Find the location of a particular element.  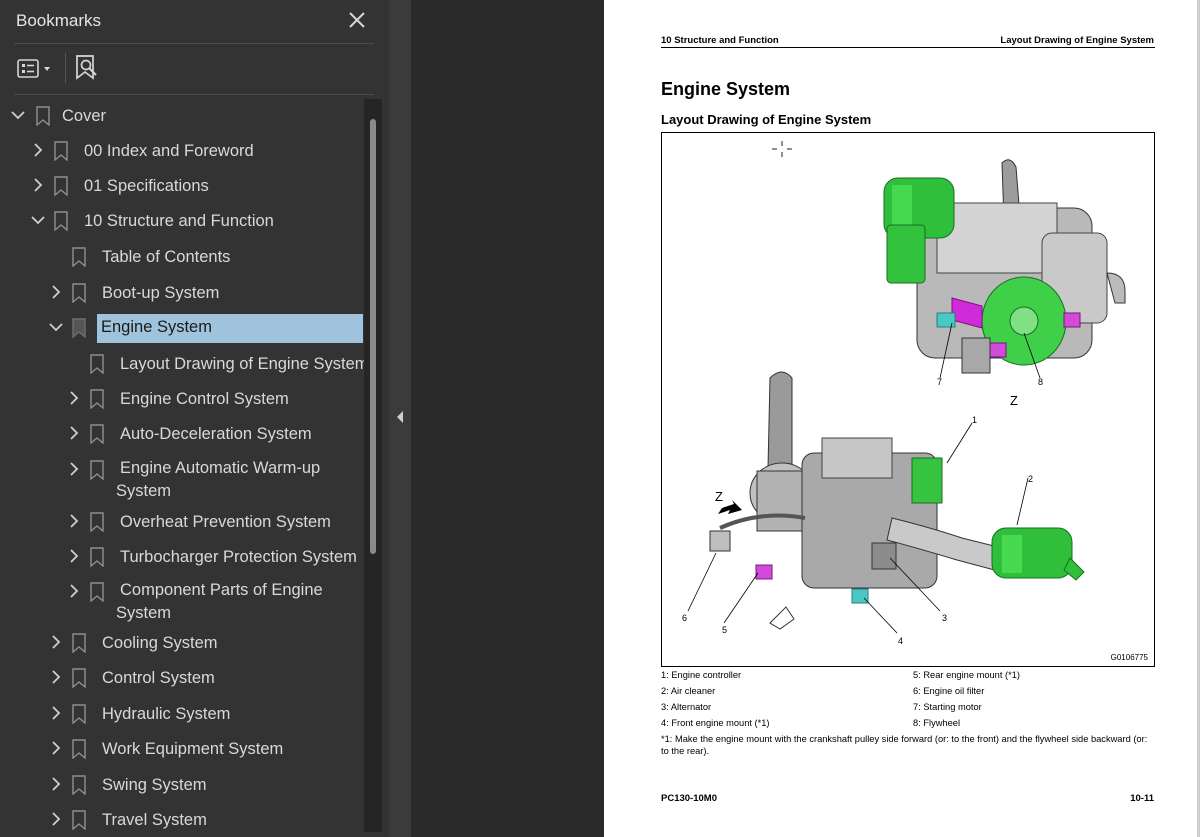

bookmark-label: Cooling System is located at coordinates (160, 643).